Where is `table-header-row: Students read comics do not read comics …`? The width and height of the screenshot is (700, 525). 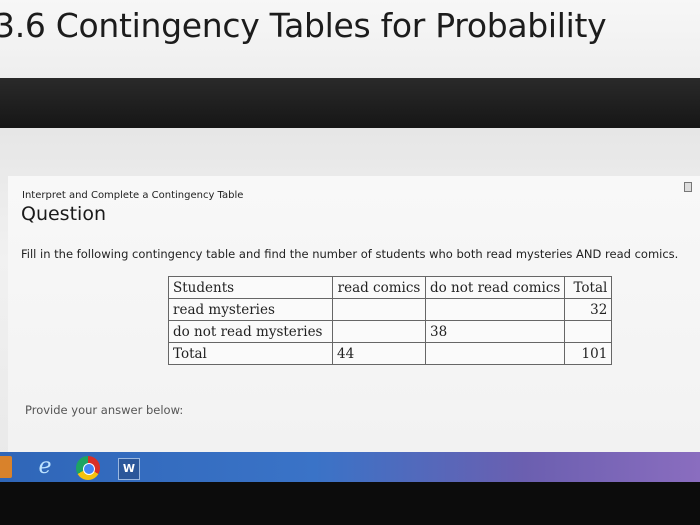 table-header-row: Students read comics do not read comics … is located at coordinates (390, 287).